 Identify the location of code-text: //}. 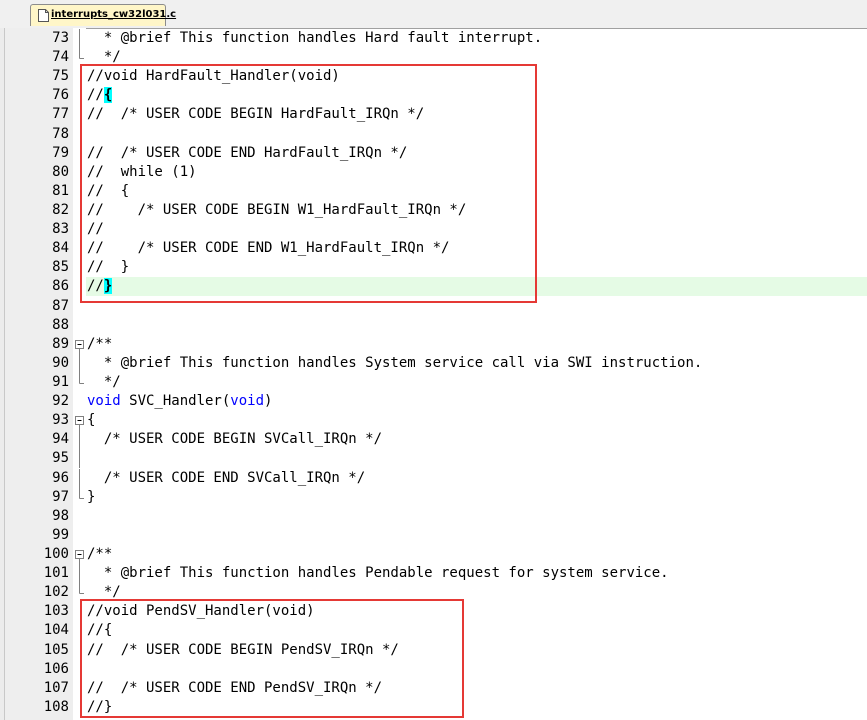
(100, 706).